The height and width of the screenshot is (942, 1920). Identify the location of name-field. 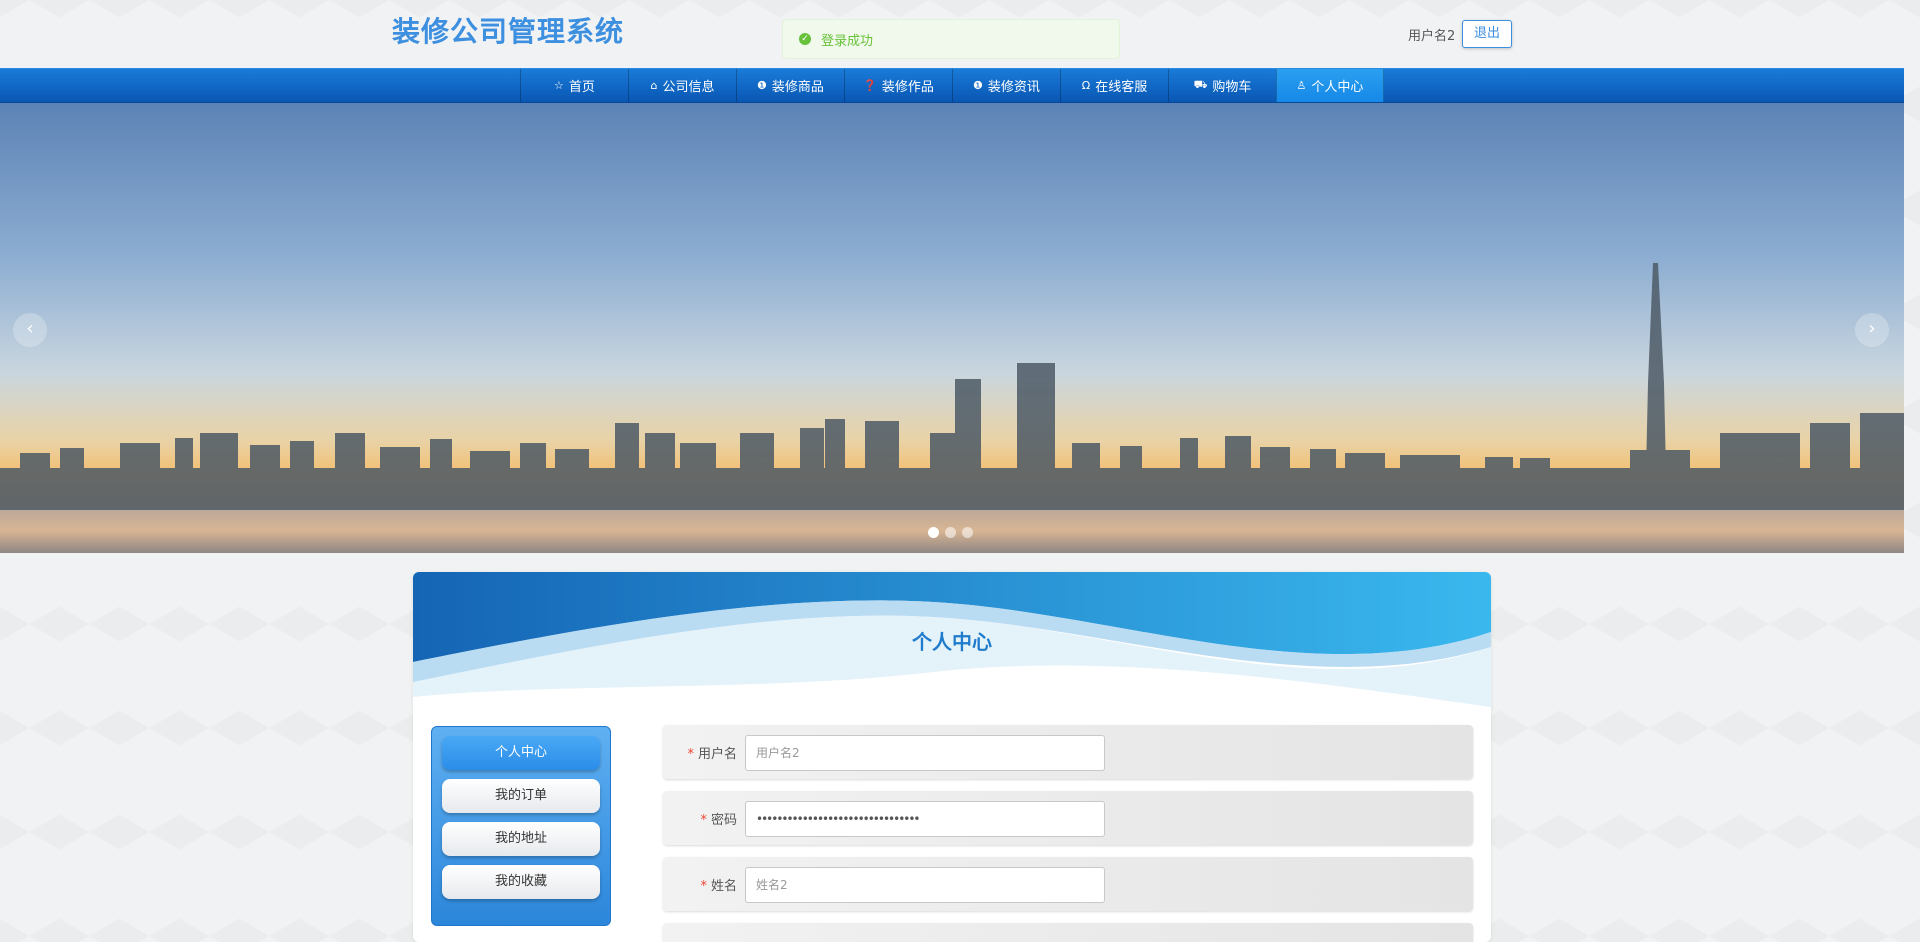
(925, 885).